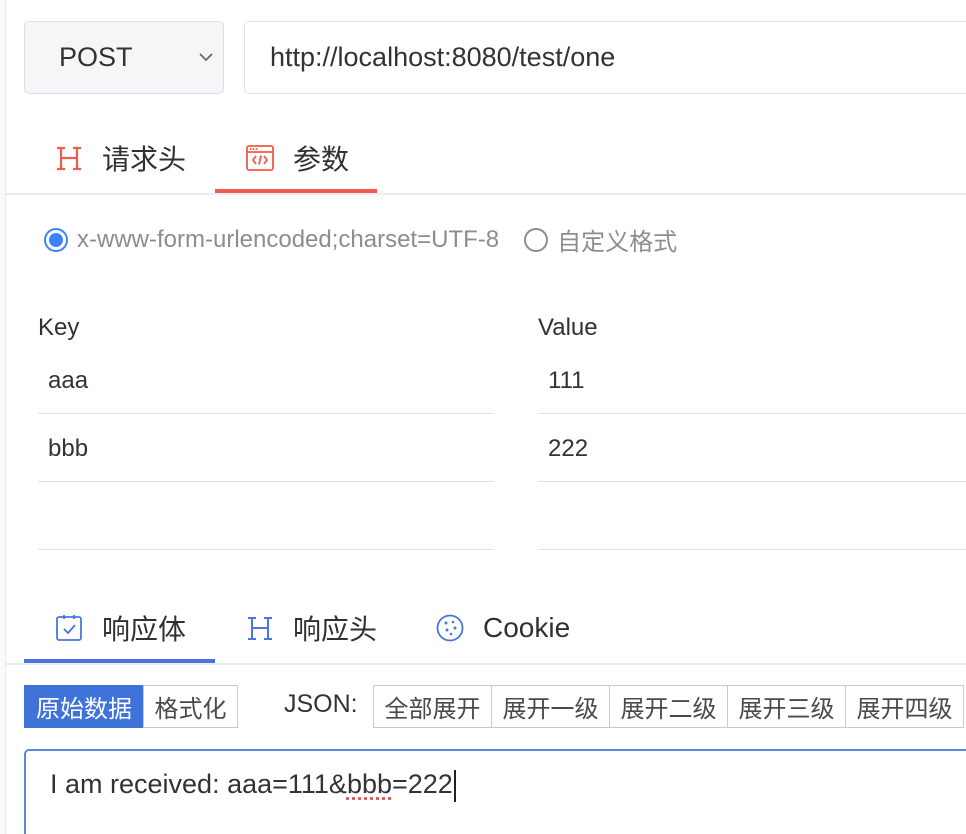  I want to click on response-tabs: 响应体 响应头 Cookie, so click(310, 628).